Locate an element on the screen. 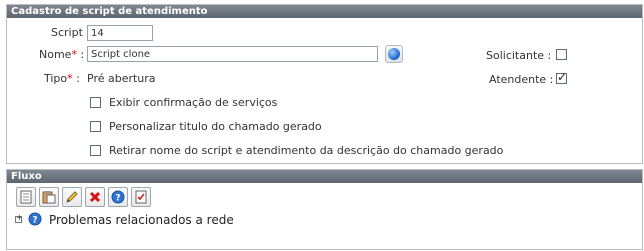 Image resolution: width=644 pixels, height=251 pixels. atendente-checkbox is located at coordinates (561, 77).